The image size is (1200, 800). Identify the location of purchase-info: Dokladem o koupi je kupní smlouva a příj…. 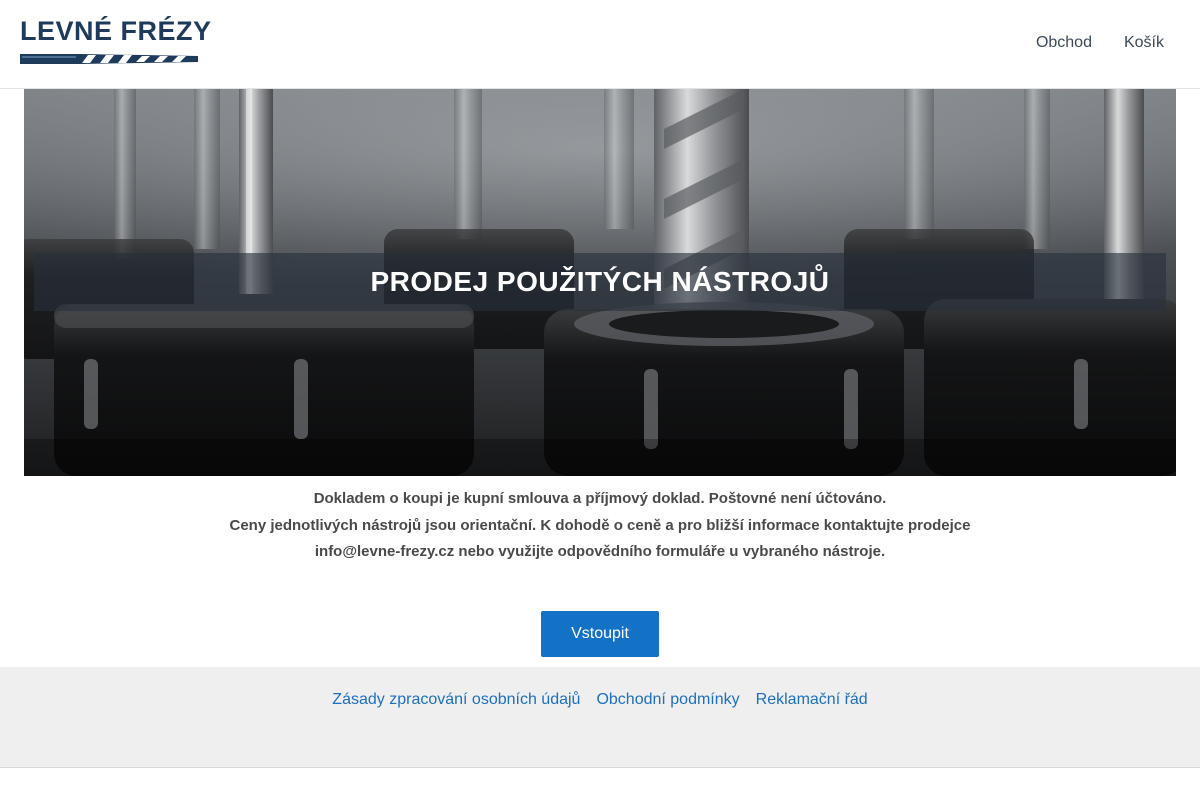
(600, 526).